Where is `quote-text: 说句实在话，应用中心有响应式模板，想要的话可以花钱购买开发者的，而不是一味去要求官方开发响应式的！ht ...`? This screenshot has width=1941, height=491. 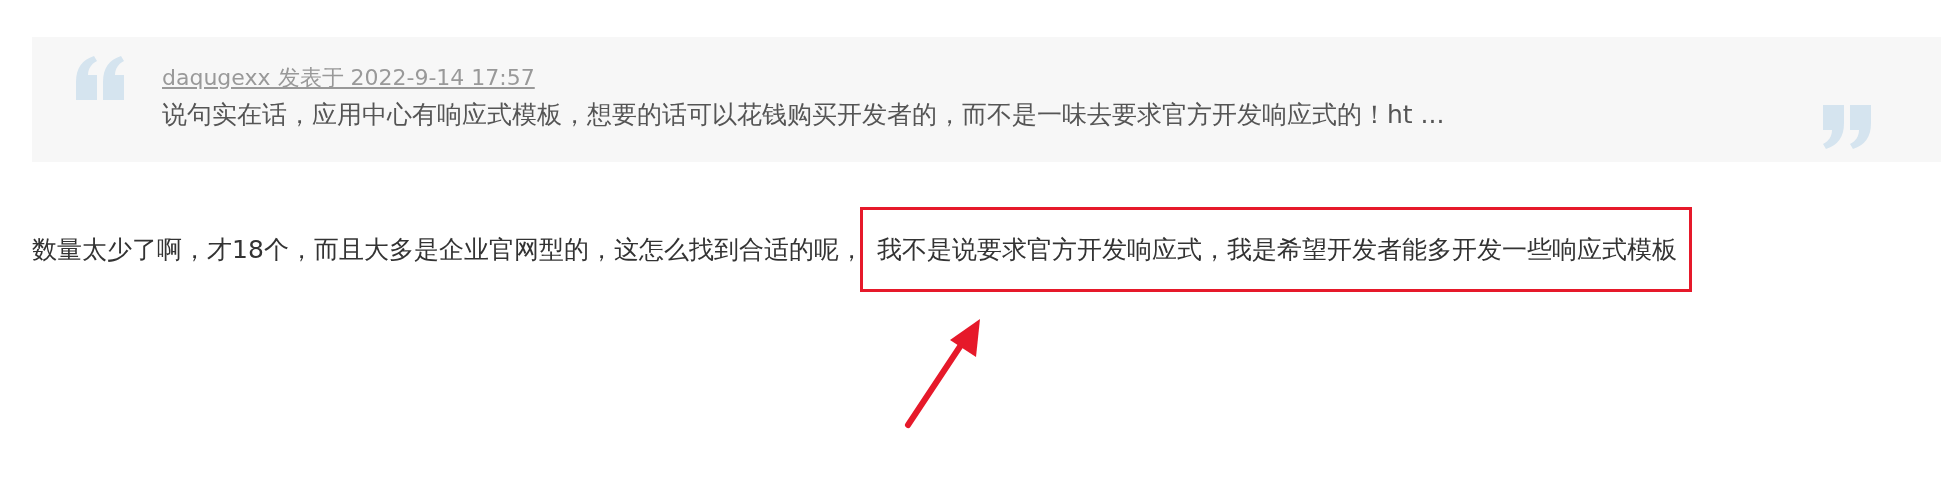
quote-text: 说句实在话，应用中心有响应式模板，想要的话可以花钱购买开发者的，而不是一味去要求官方开发响应式的！ht ... is located at coordinates (804, 115).